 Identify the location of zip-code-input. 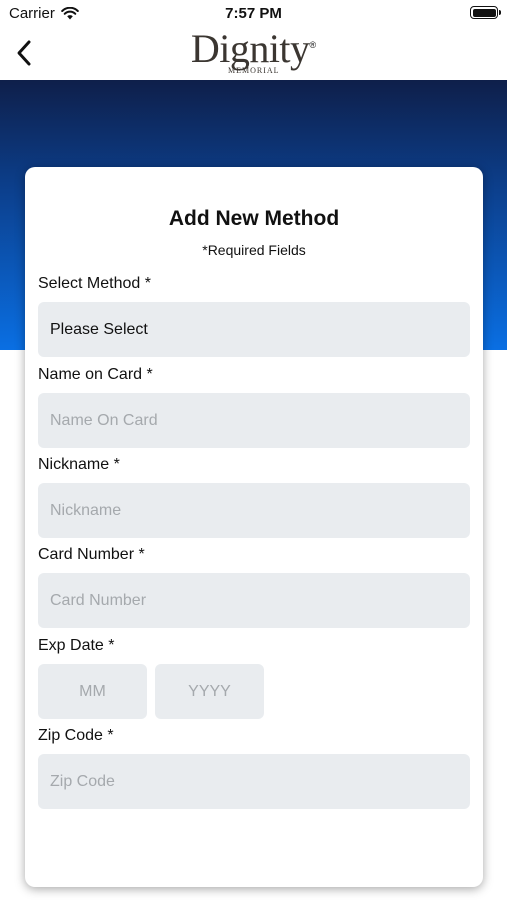
(254, 781).